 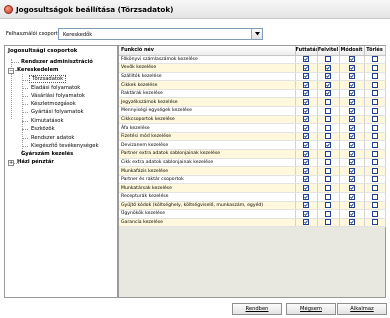 What do you see at coordinates (311, 309) in the screenshot?
I see `cancel-button: Mégsem` at bounding box center [311, 309].